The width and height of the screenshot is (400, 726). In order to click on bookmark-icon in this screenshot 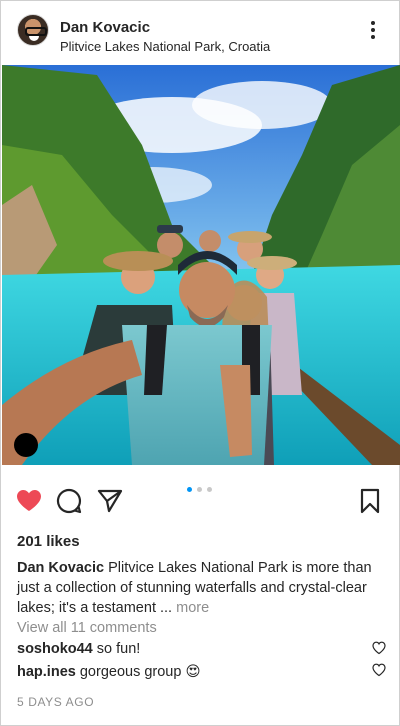, I will do `click(370, 501)`.